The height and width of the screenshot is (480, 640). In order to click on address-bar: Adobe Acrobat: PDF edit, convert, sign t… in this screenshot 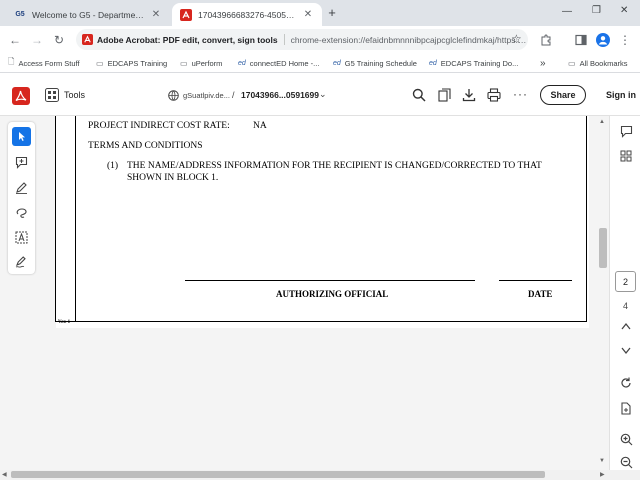, I will do `click(302, 39)`.